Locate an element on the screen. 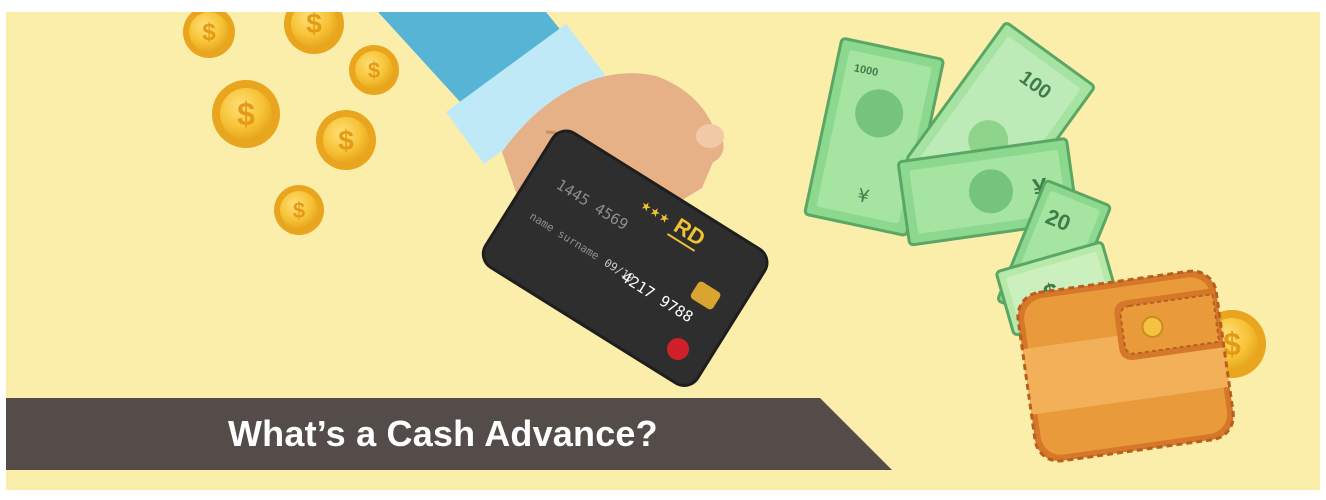 This screenshot has height=500, width=1326. wallet-icon is located at coordinates (1125, 366).